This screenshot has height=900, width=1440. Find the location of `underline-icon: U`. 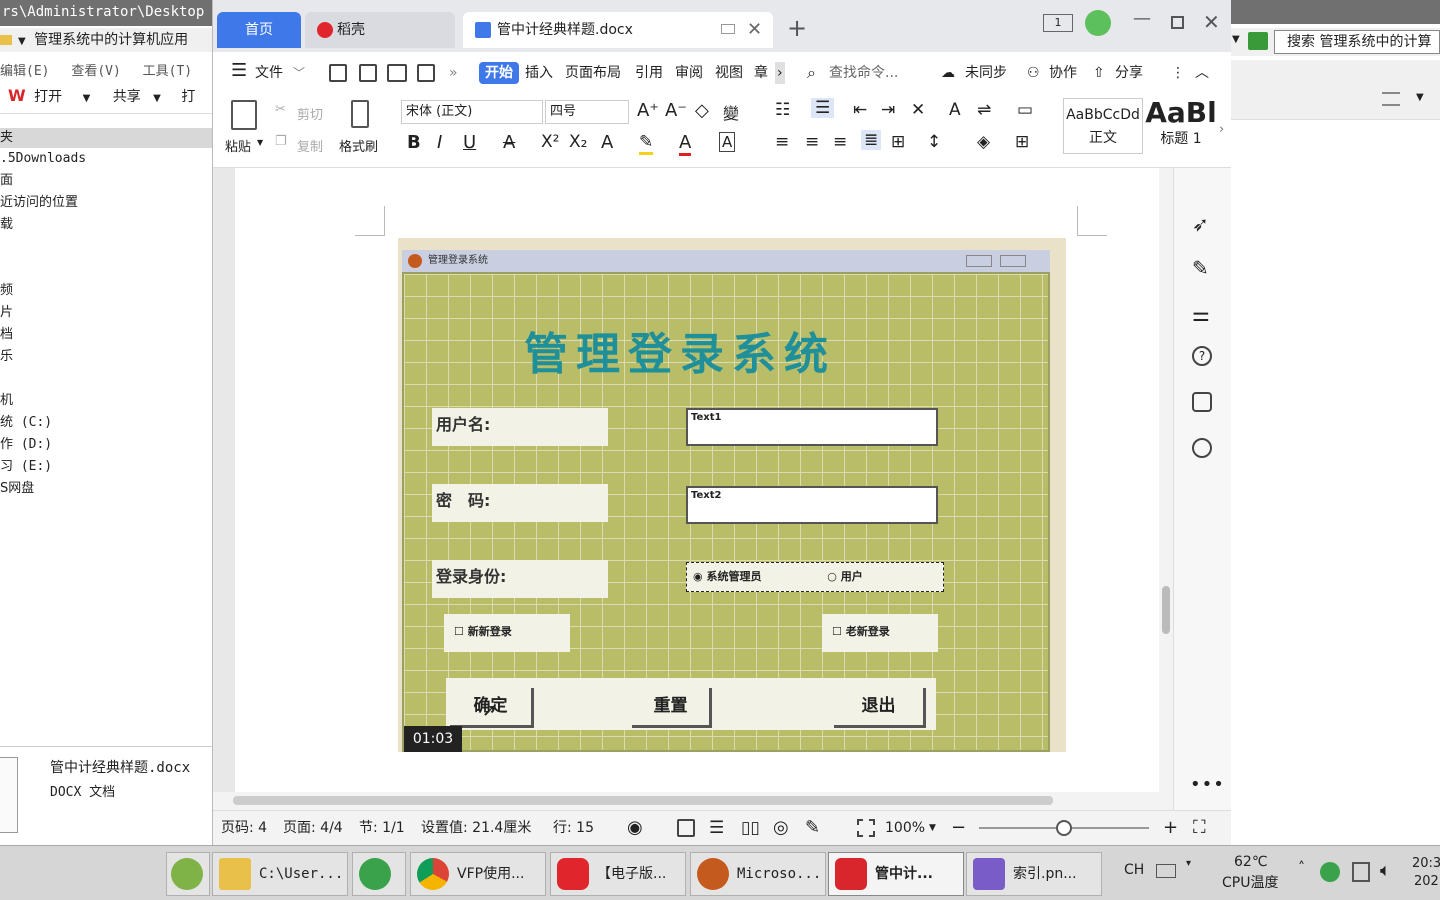

underline-icon: U is located at coordinates (469, 142).